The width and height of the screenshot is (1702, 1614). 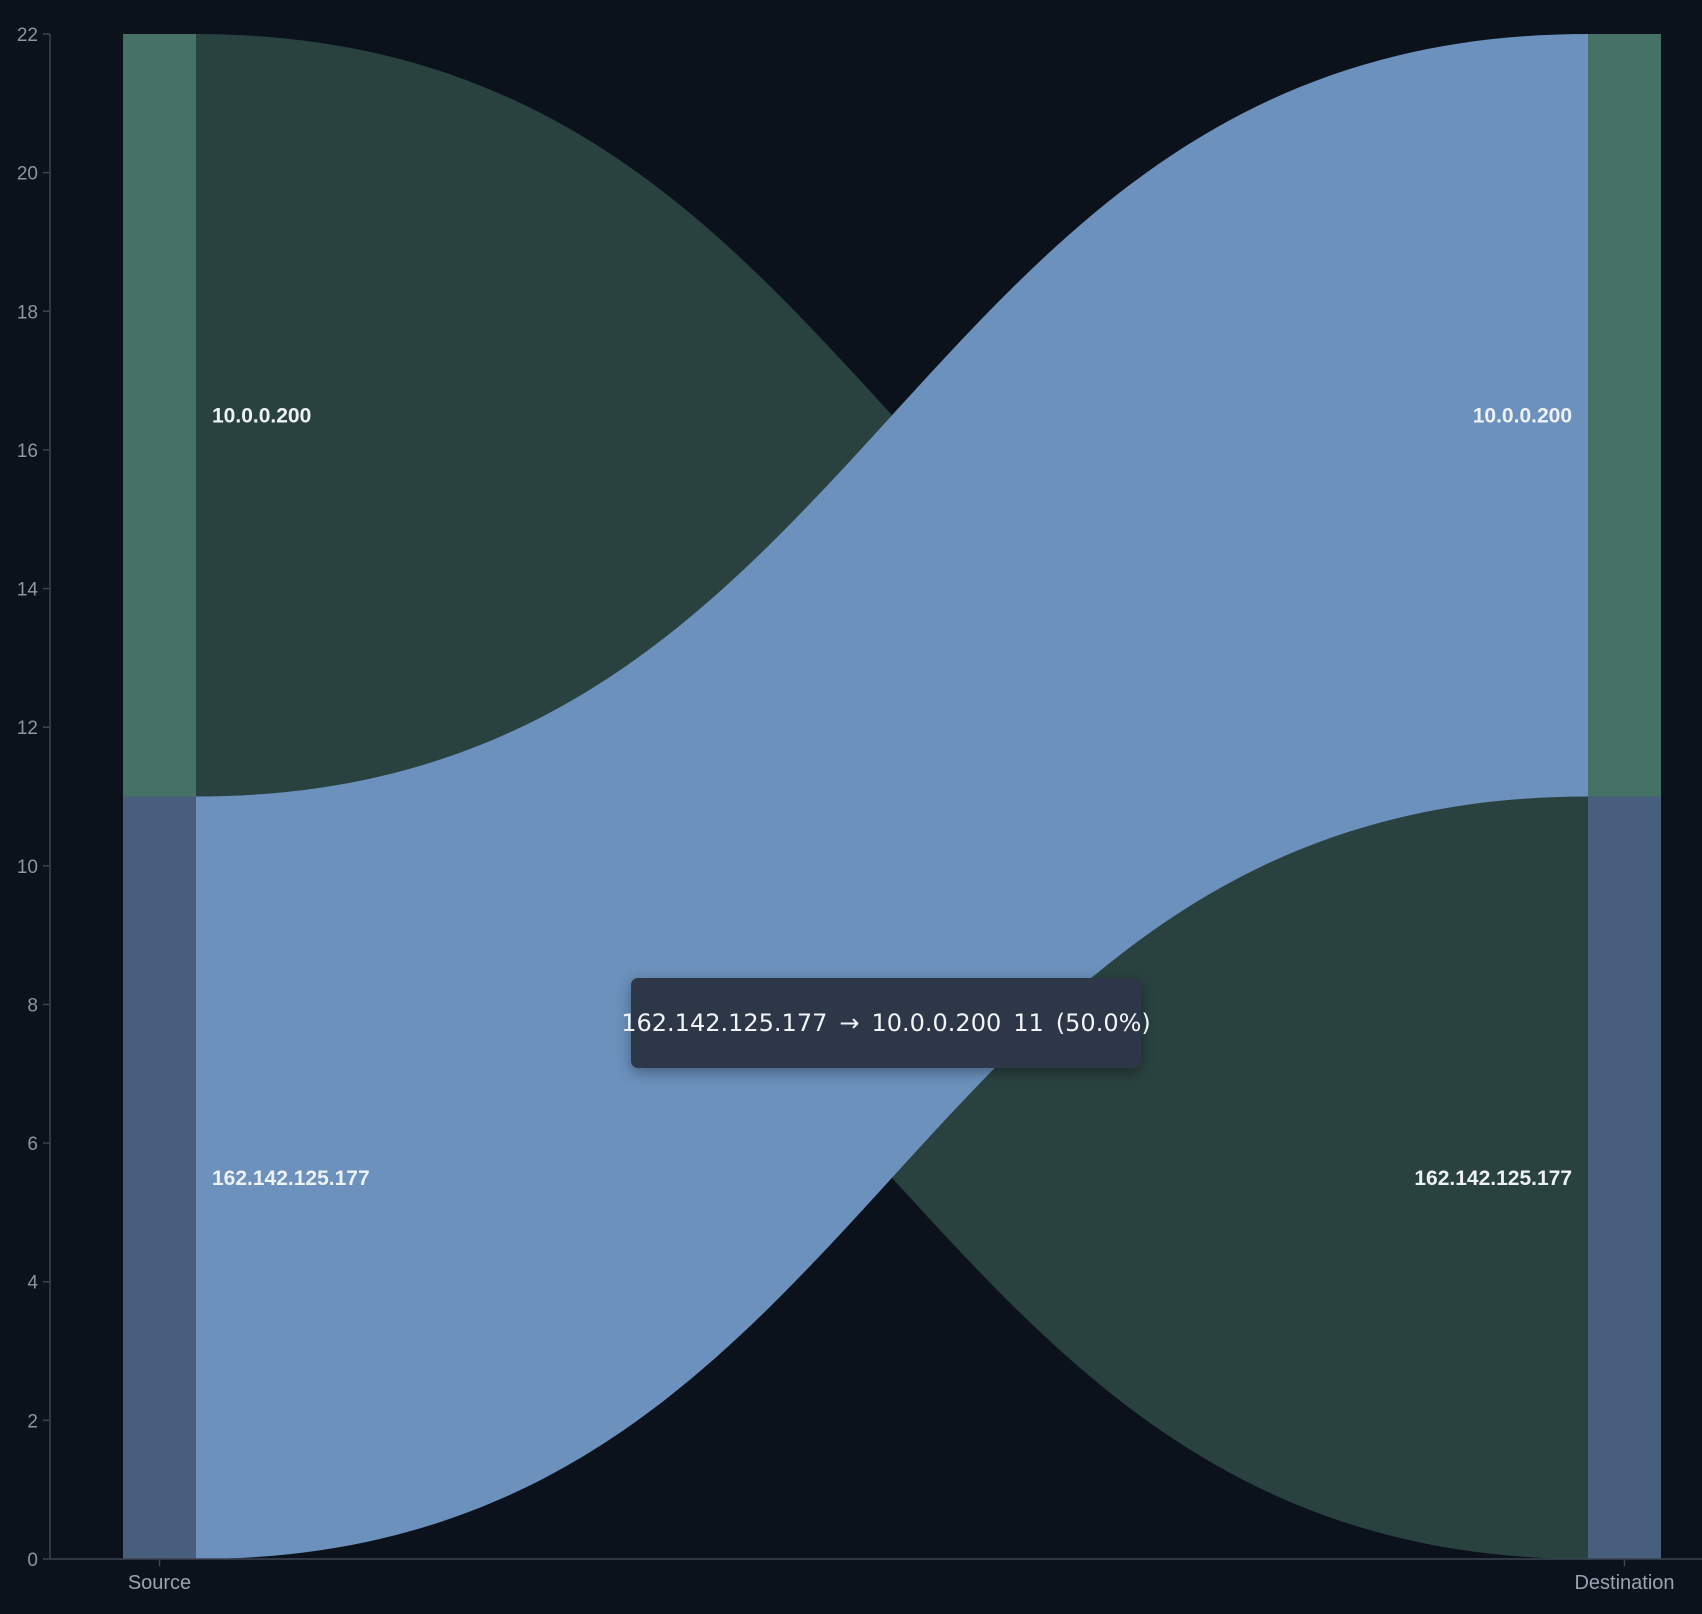 What do you see at coordinates (27, 35) in the screenshot?
I see `y-tick-label: 22` at bounding box center [27, 35].